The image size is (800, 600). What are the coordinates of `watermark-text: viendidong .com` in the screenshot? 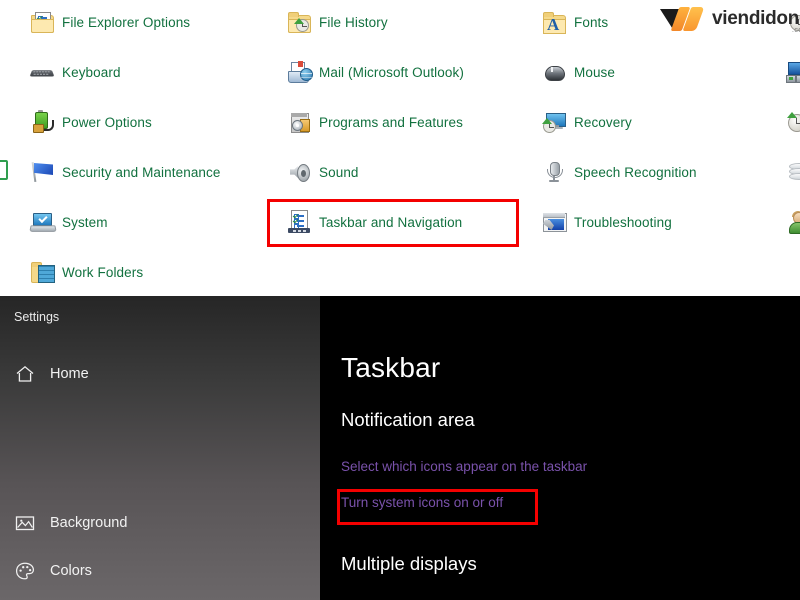 It's located at (756, 21).